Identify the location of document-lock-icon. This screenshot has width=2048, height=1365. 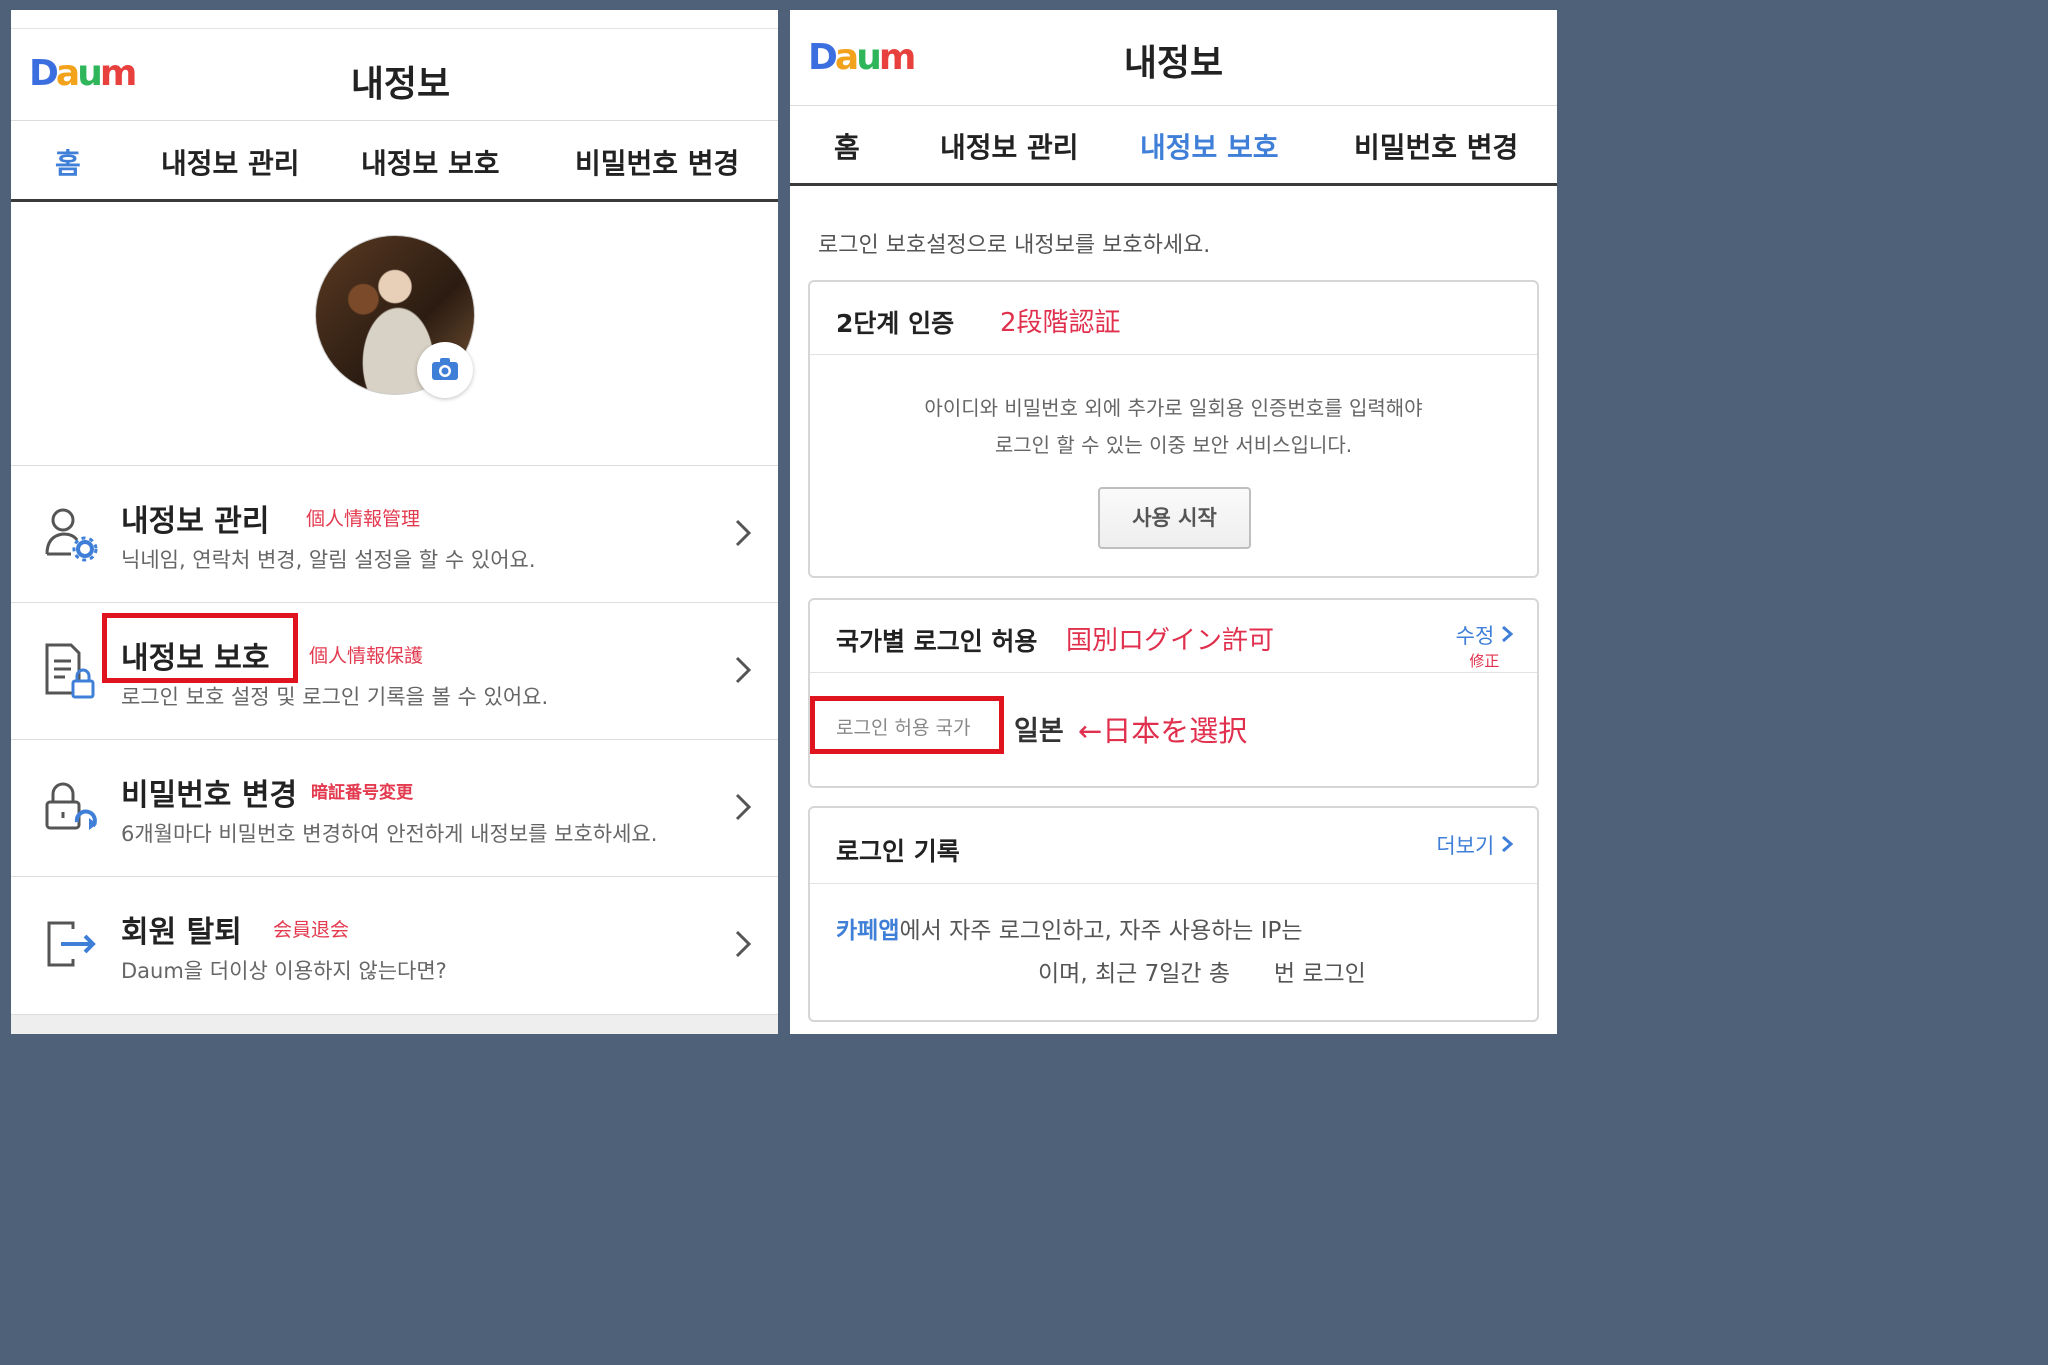
(70, 671).